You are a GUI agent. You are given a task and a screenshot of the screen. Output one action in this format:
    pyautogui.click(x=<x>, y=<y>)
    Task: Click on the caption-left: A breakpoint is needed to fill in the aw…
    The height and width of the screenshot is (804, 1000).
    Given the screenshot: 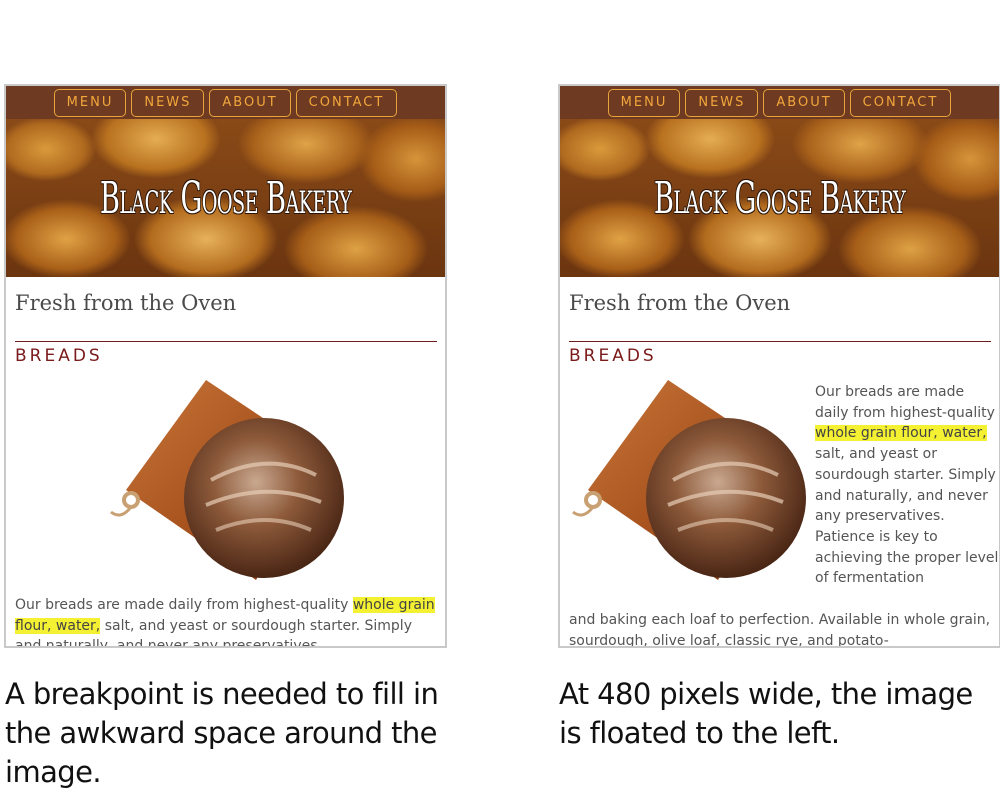 What is the action you would take?
    pyautogui.click(x=222, y=733)
    